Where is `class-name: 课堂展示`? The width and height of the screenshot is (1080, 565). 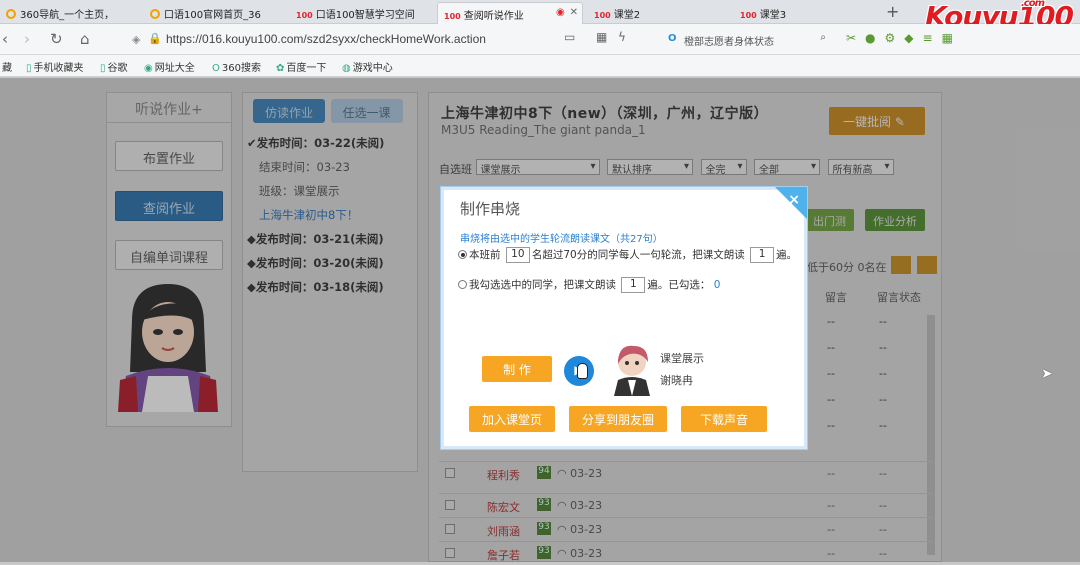 class-name: 课堂展示 is located at coordinates (682, 358).